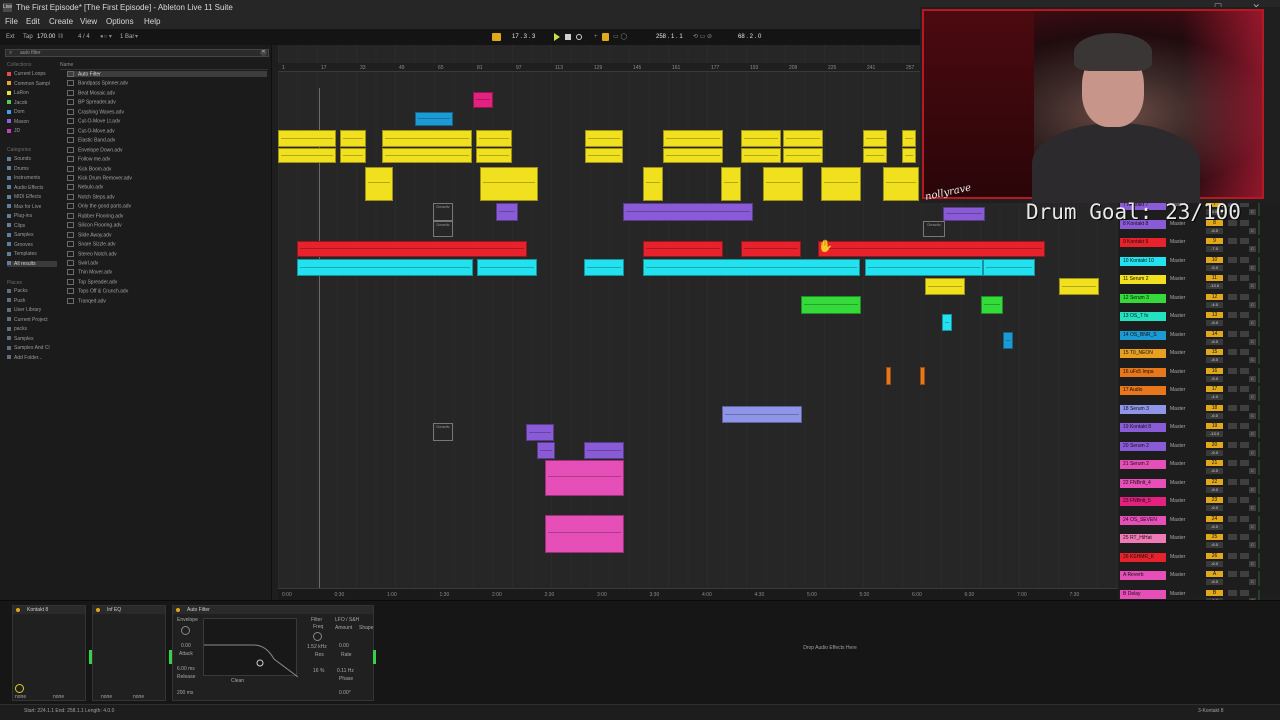 The image size is (1280, 720). Describe the element at coordinates (152, 22) in the screenshot. I see `menu-help: Help` at that location.